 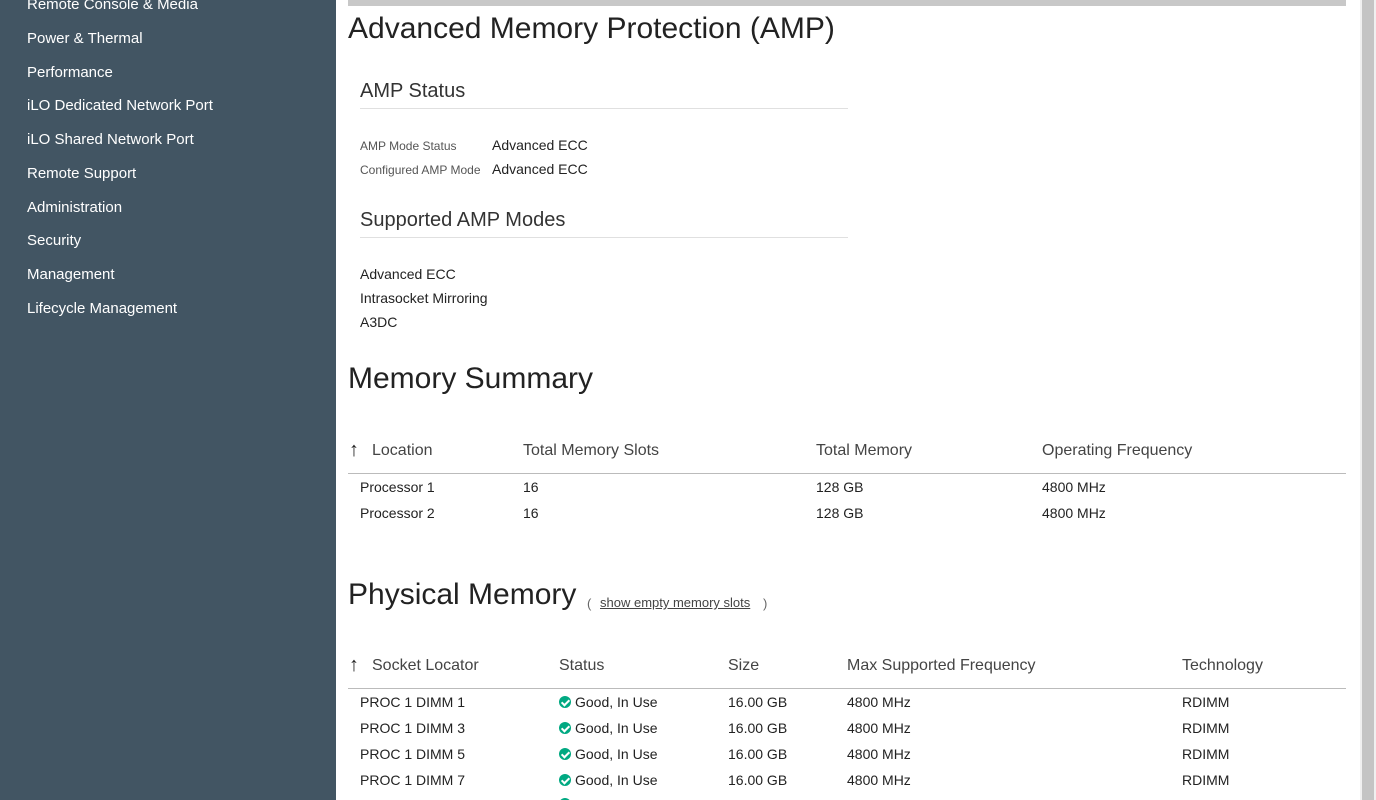 I want to click on paren-close: ), so click(x=765, y=603).